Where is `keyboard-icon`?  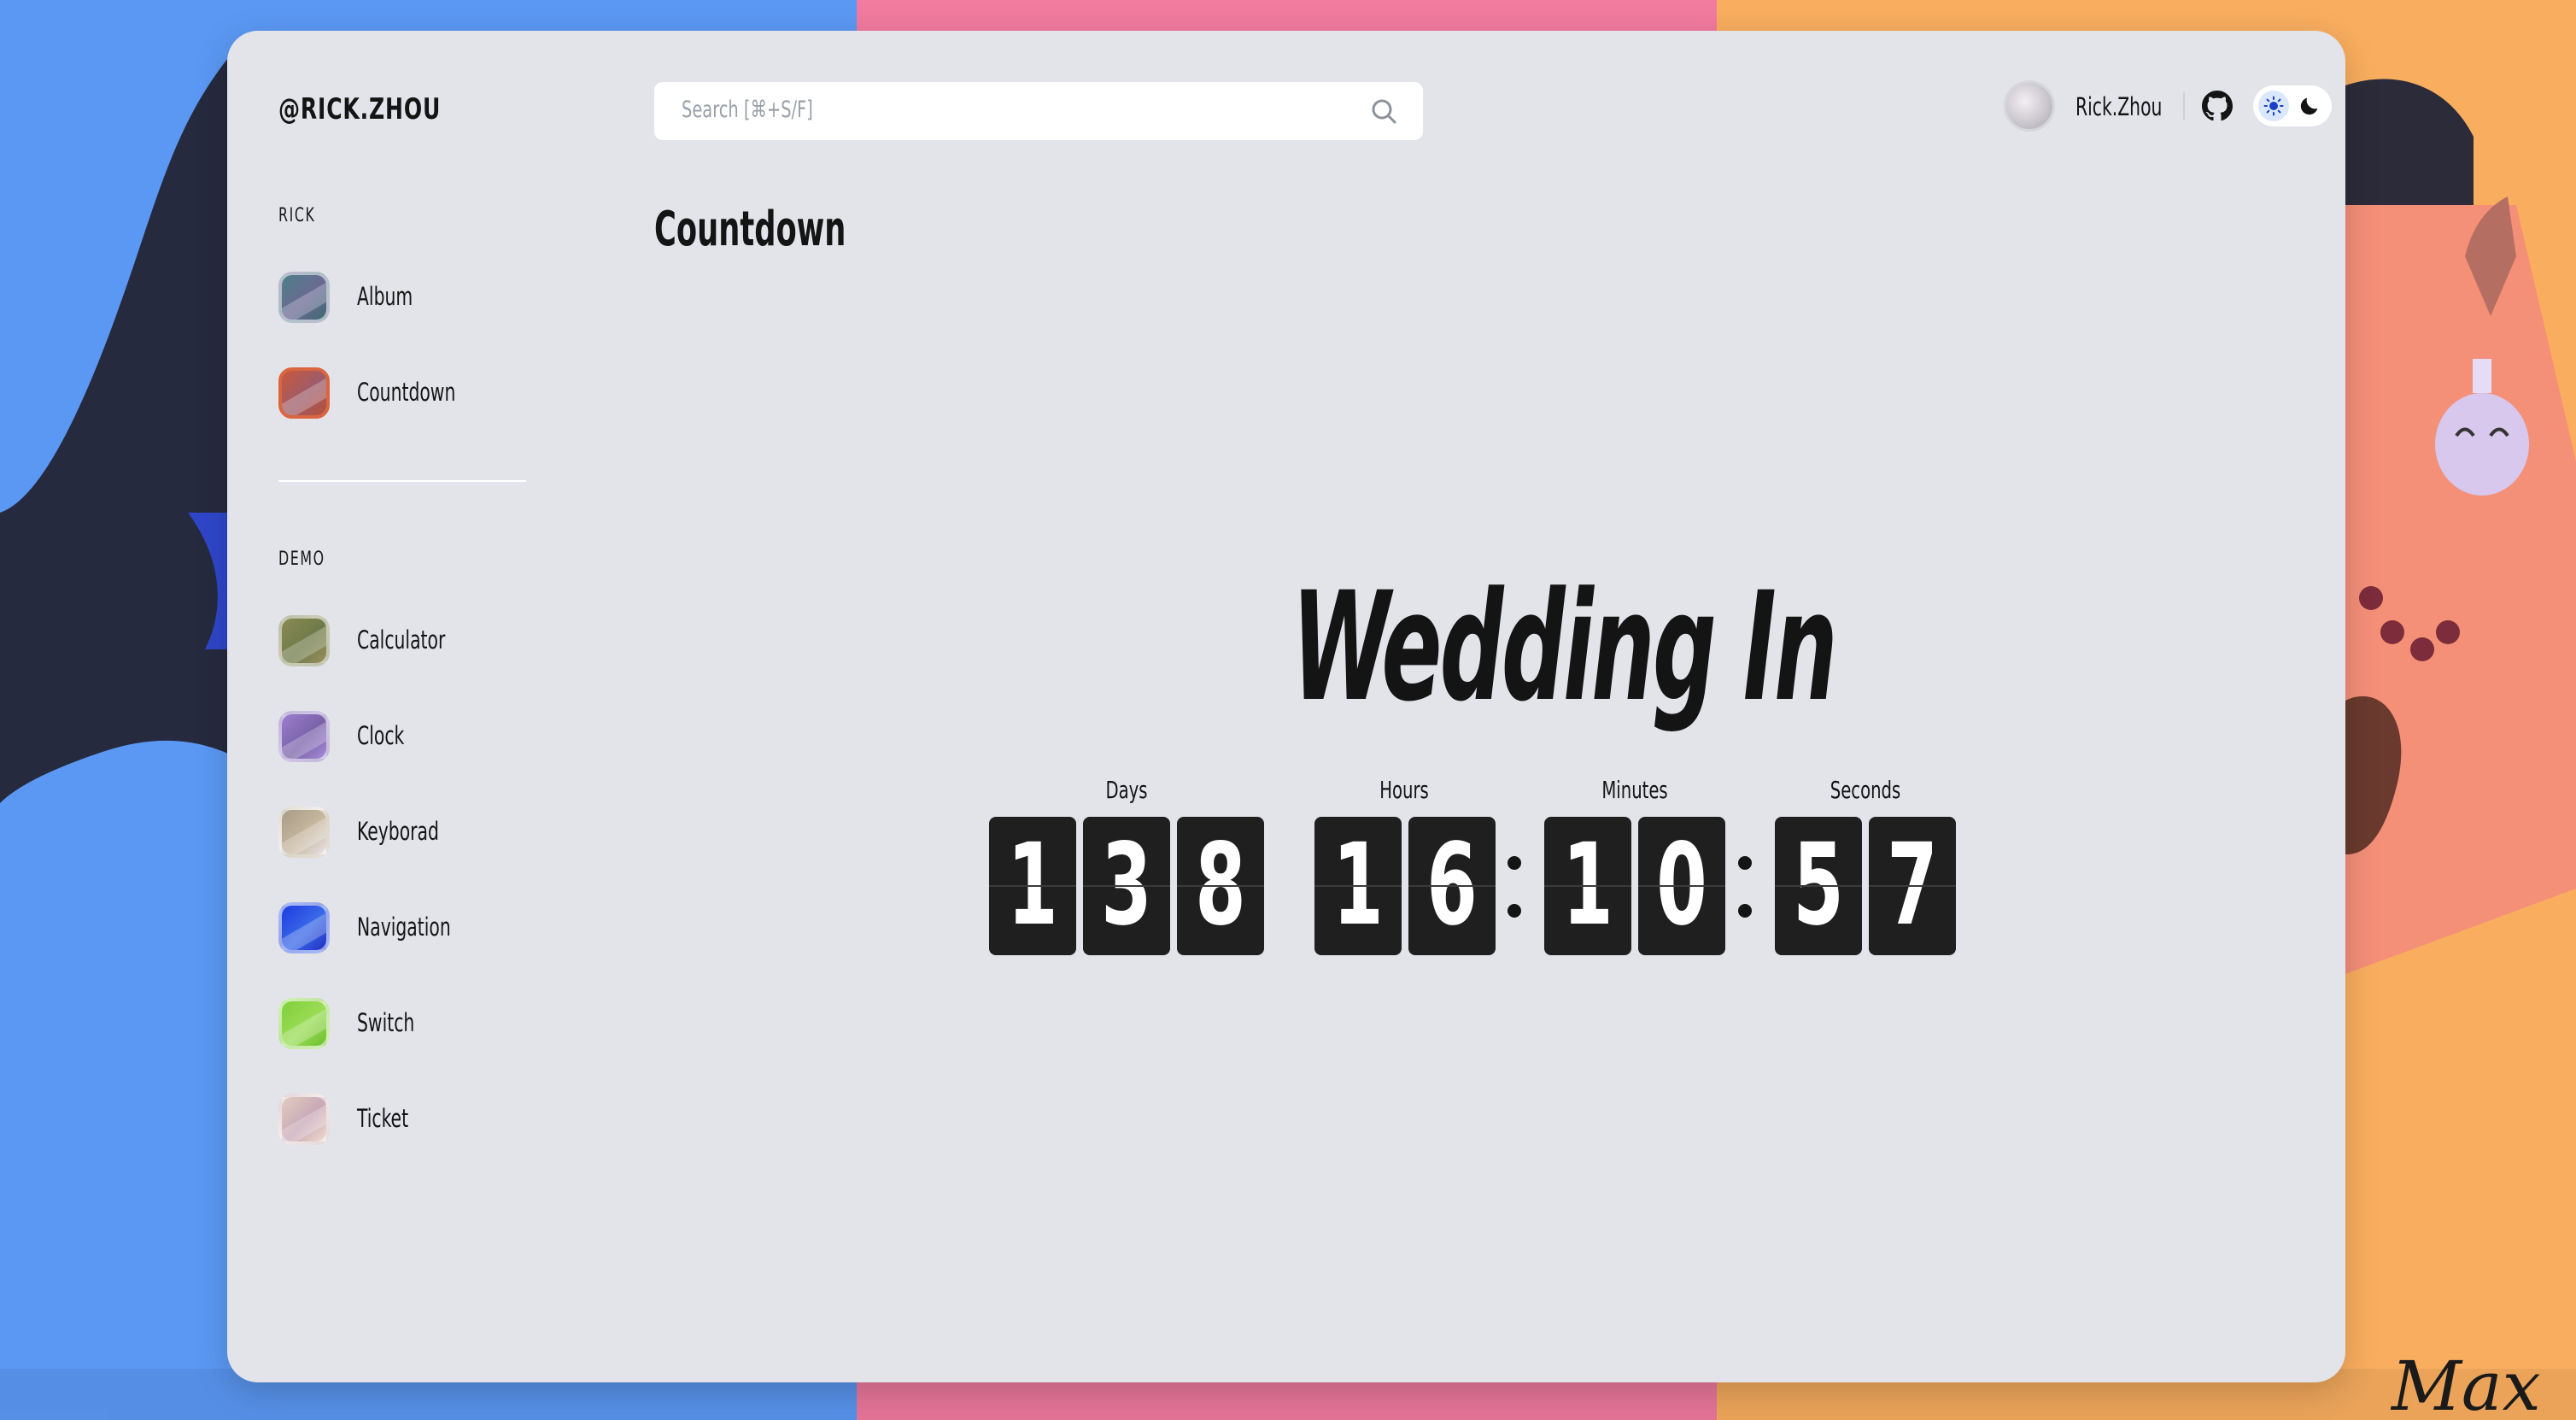
keyboard-icon is located at coordinates (304, 832).